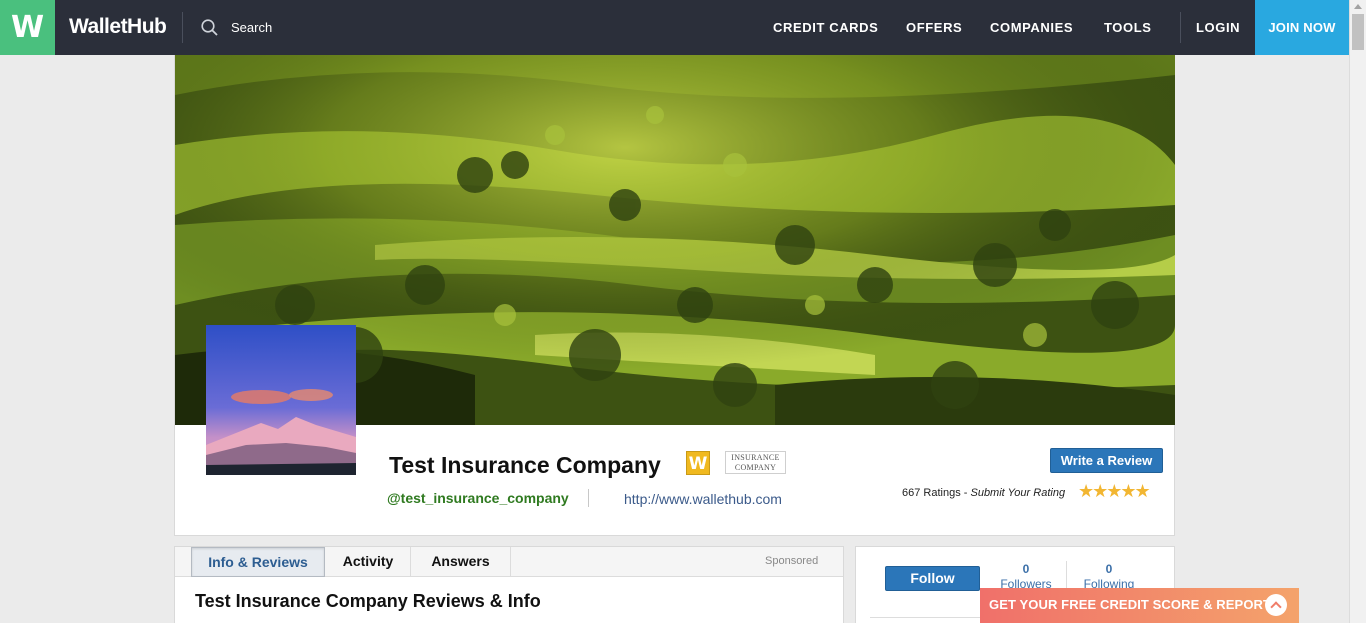 The width and height of the screenshot is (1366, 623). What do you see at coordinates (525, 465) in the screenshot?
I see `company-name: Test Insurance Company` at bounding box center [525, 465].